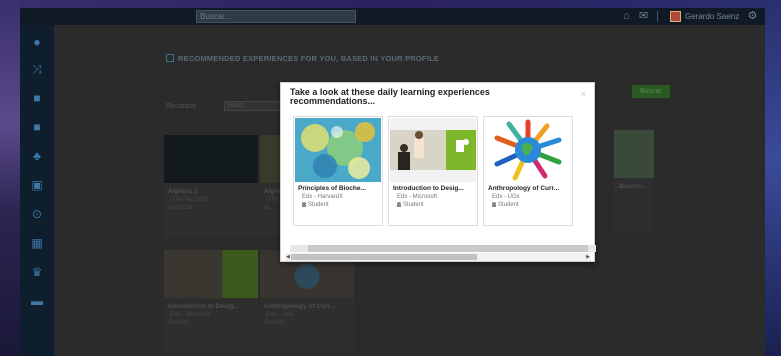 The width and height of the screenshot is (781, 356). Describe the element at coordinates (384, 257) in the screenshot. I see `modal-scrollbar-thumb` at that location.